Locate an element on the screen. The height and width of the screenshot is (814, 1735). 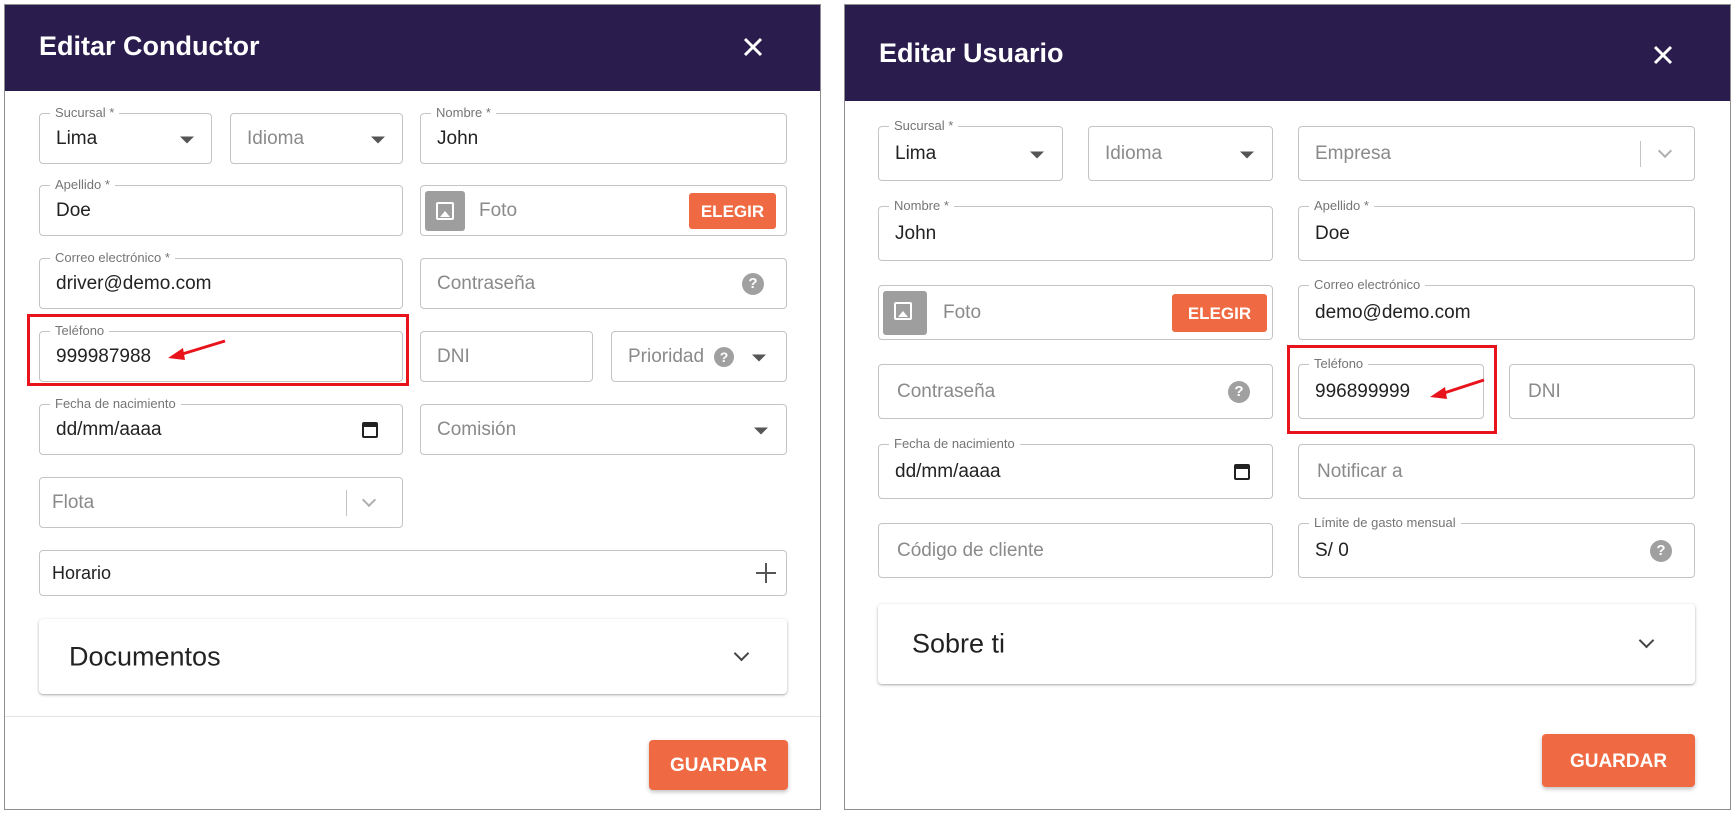
spending-limit-value: S/ 0 is located at coordinates (1332, 550).